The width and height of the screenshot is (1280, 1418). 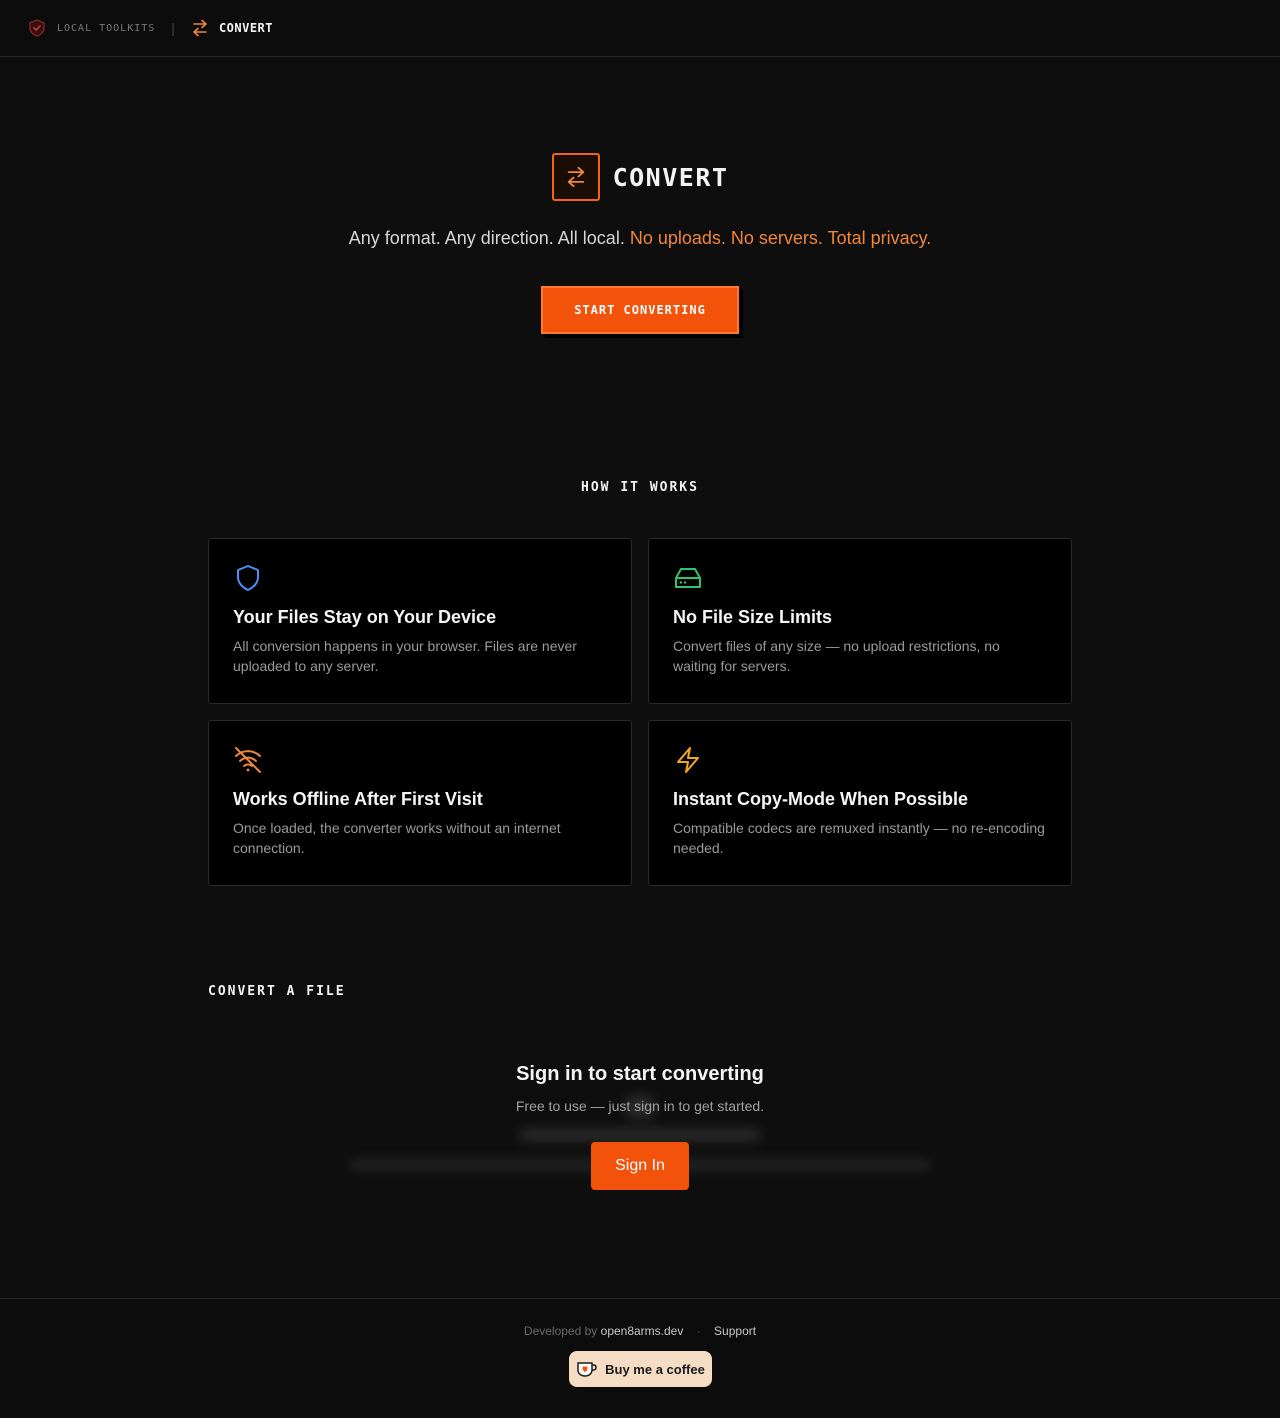 I want to click on developer-link: open8arms.dev, so click(x=642, y=1331).